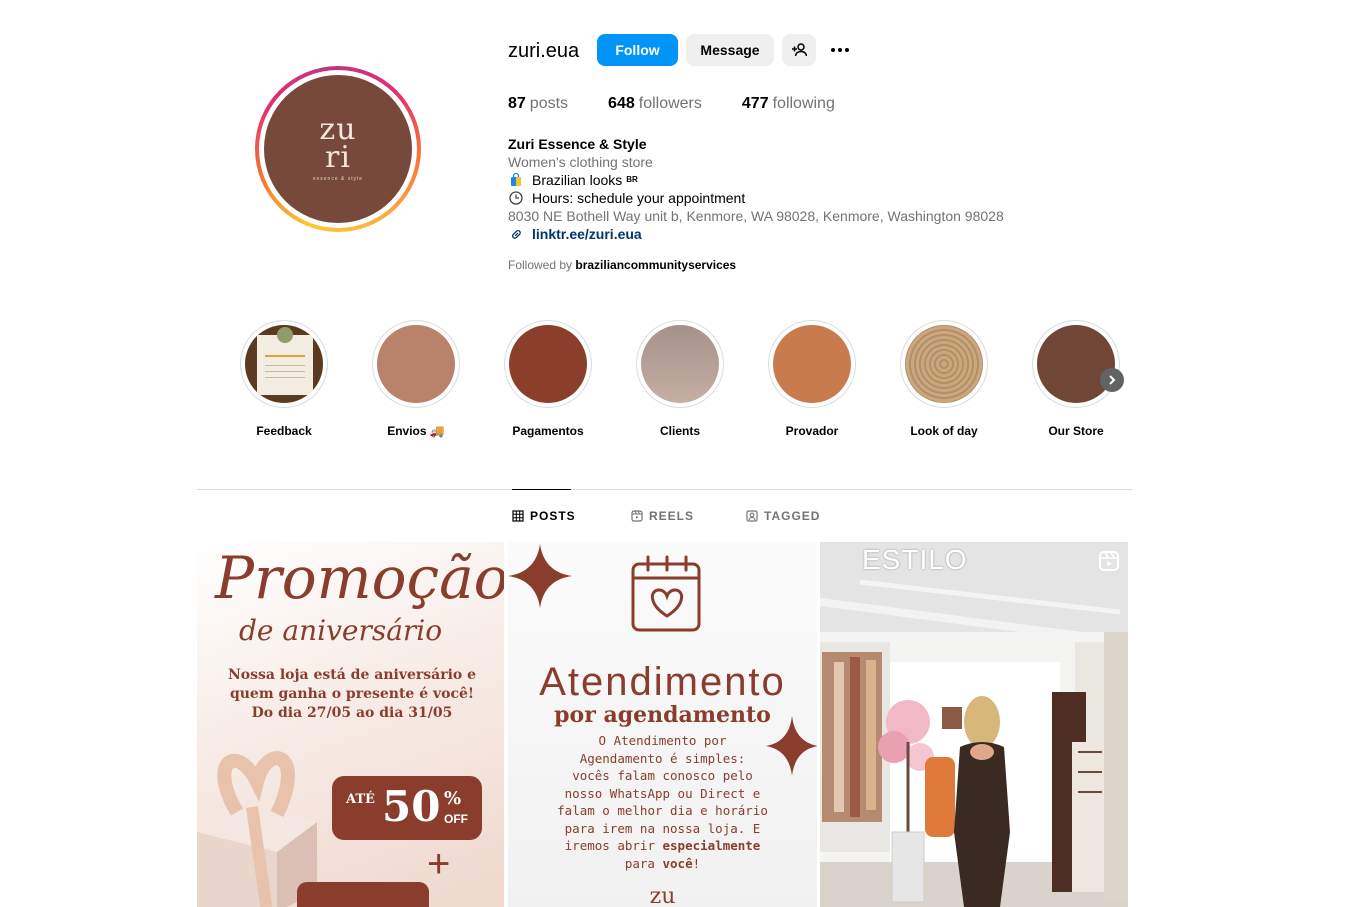 This screenshot has width=1348, height=907. I want to click on highlight-pagamentos: Pagamentos, so click(548, 379).